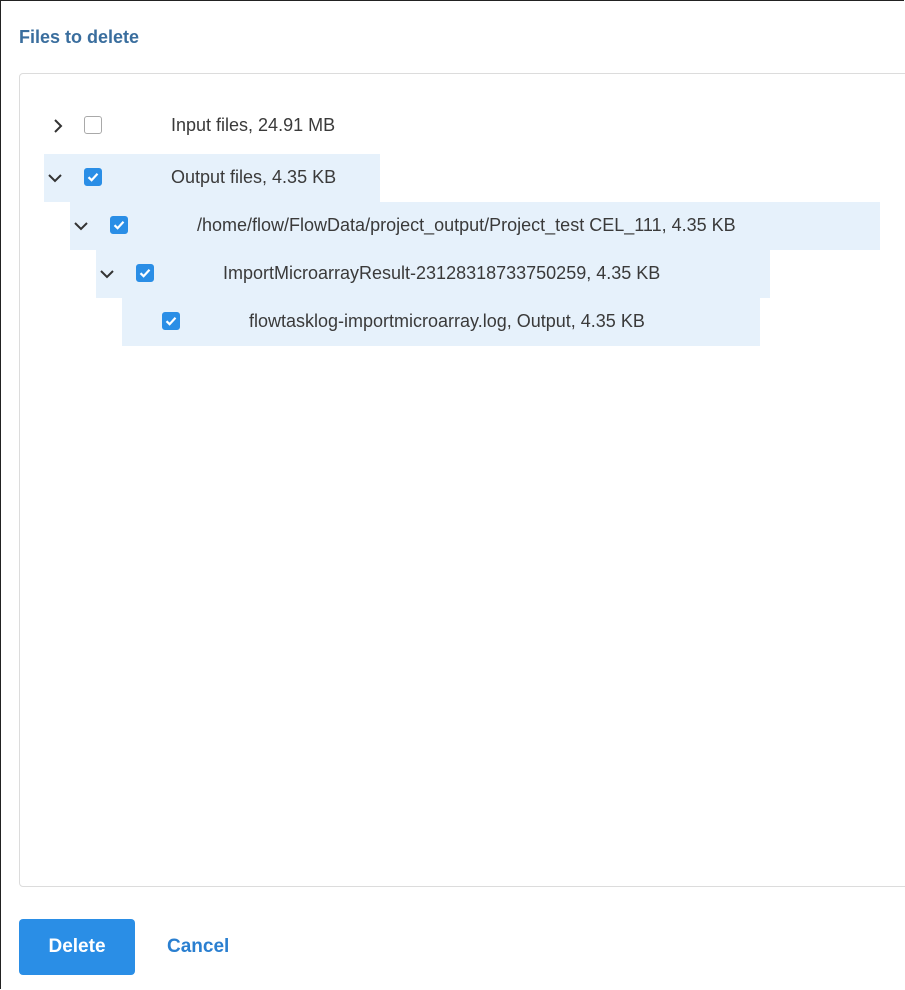  I want to click on checkbox-project-folder, so click(119, 225).